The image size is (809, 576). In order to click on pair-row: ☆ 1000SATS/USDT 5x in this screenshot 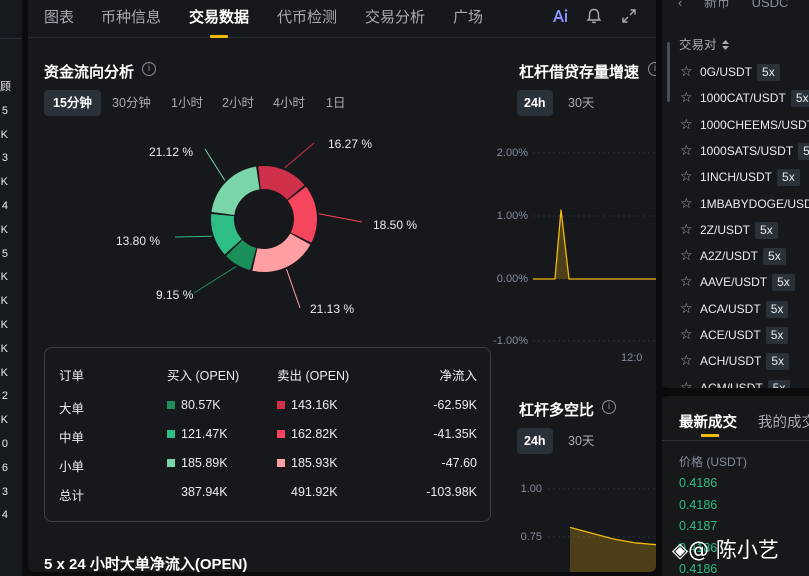, I will do `click(744, 150)`.